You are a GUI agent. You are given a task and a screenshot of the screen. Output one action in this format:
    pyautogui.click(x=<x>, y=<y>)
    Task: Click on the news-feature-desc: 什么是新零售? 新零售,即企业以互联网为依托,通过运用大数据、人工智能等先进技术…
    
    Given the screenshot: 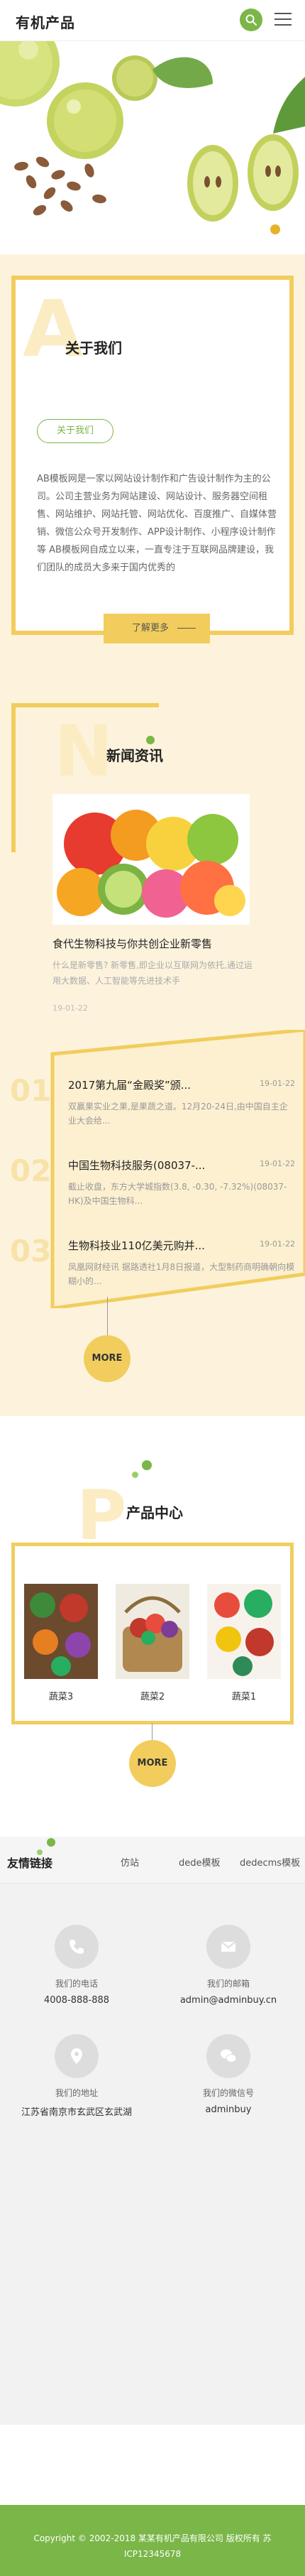 What is the action you would take?
    pyautogui.click(x=152, y=973)
    